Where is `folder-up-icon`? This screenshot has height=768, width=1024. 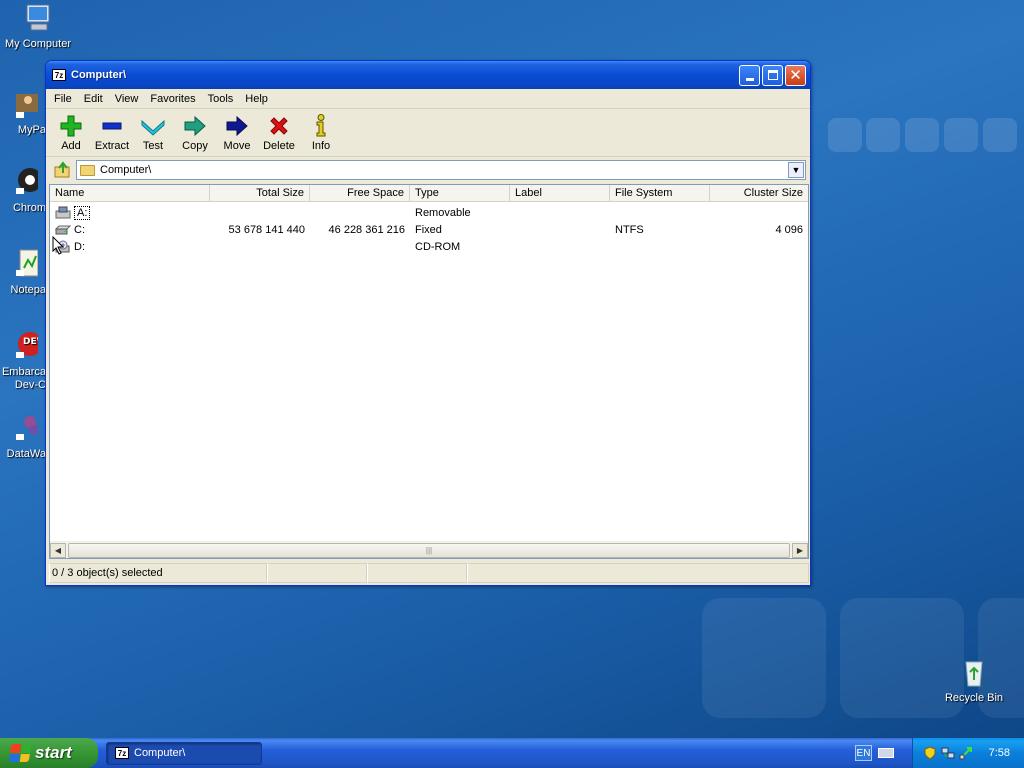
folder-up-icon is located at coordinates (62, 169).